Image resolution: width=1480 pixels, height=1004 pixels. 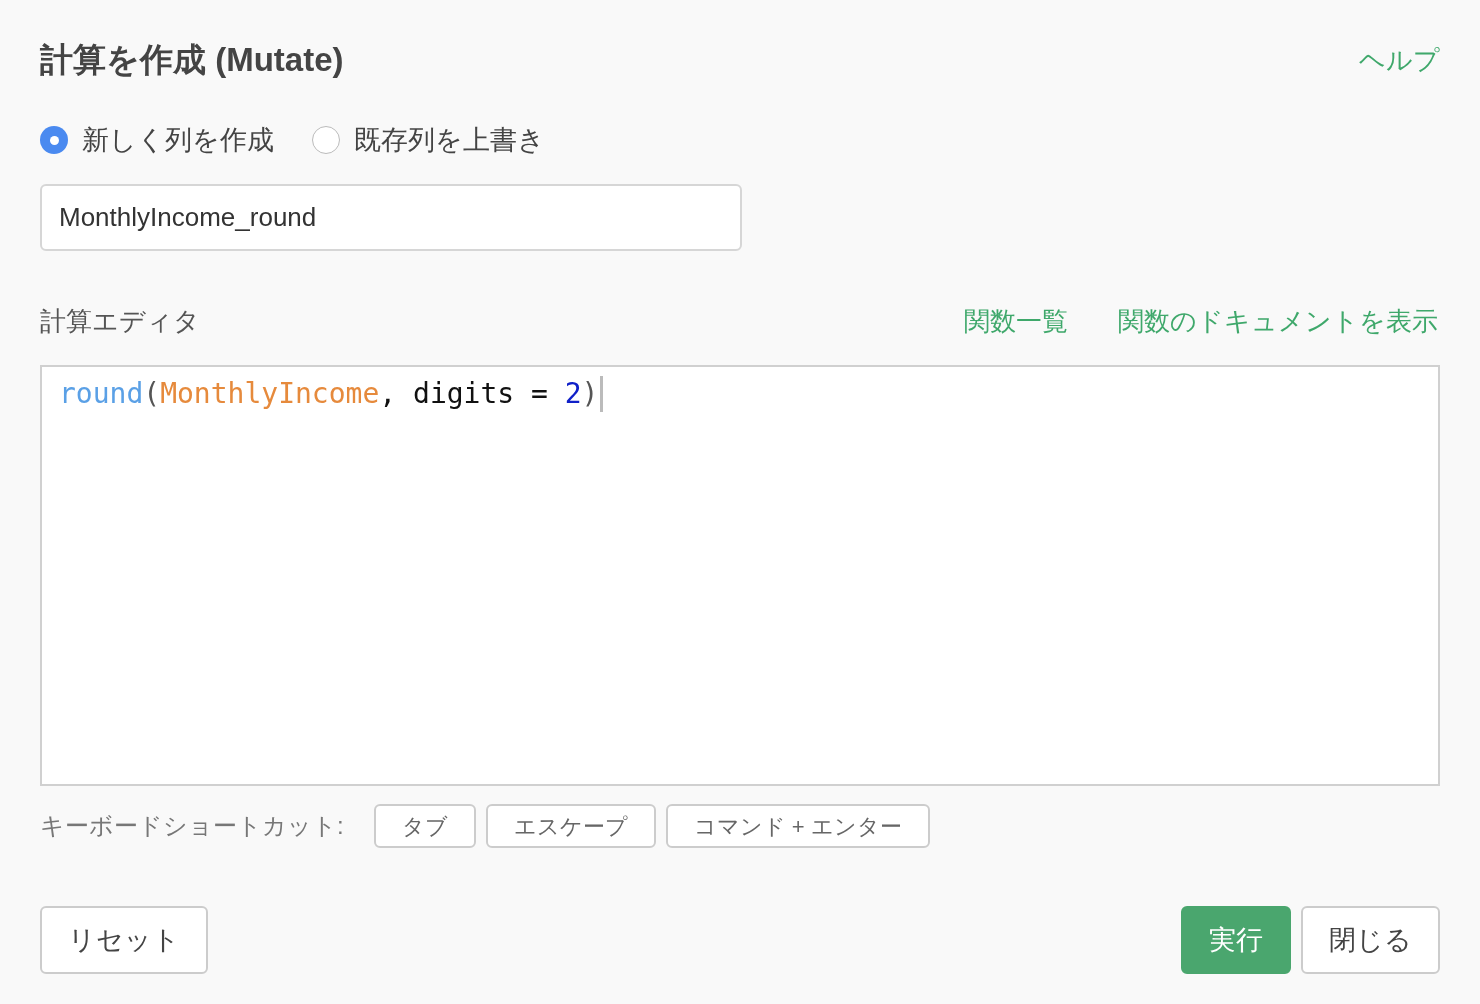 What do you see at coordinates (449, 140) in the screenshot?
I see `radio-label: 既存列を上書き` at bounding box center [449, 140].